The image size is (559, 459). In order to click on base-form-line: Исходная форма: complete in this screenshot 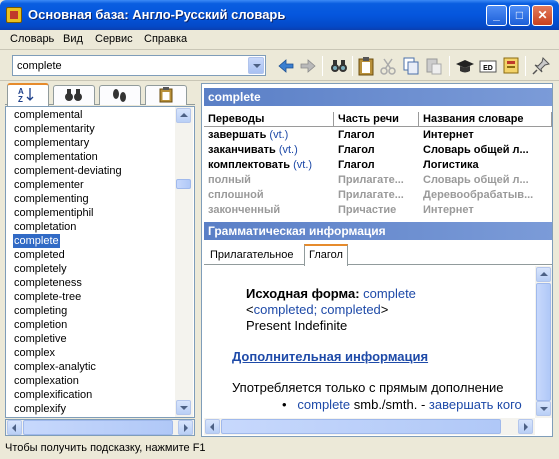, I will do `click(331, 293)`.